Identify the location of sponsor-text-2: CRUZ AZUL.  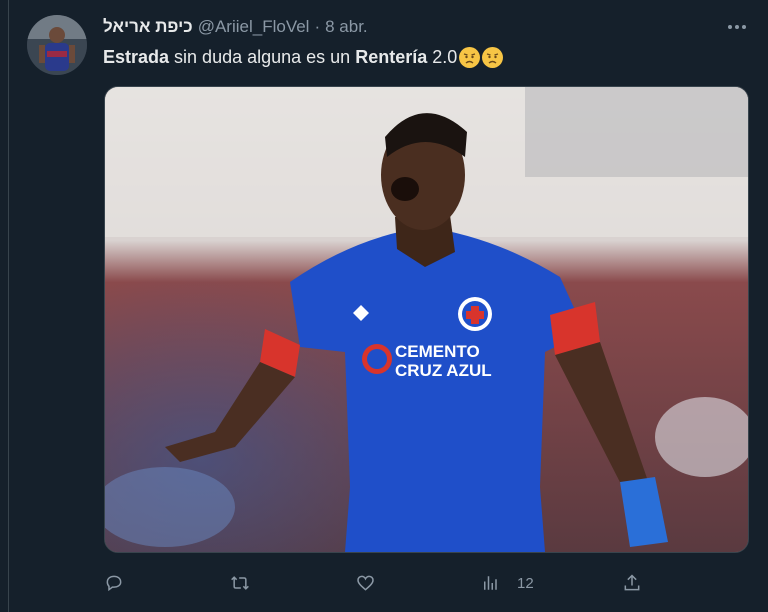
(443, 370).